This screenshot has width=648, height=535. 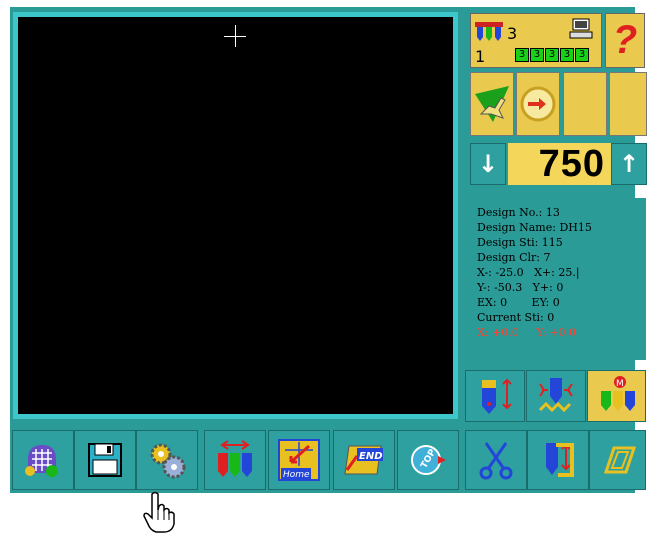 I want to click on needle-arrows-icon, so click(x=497, y=396).